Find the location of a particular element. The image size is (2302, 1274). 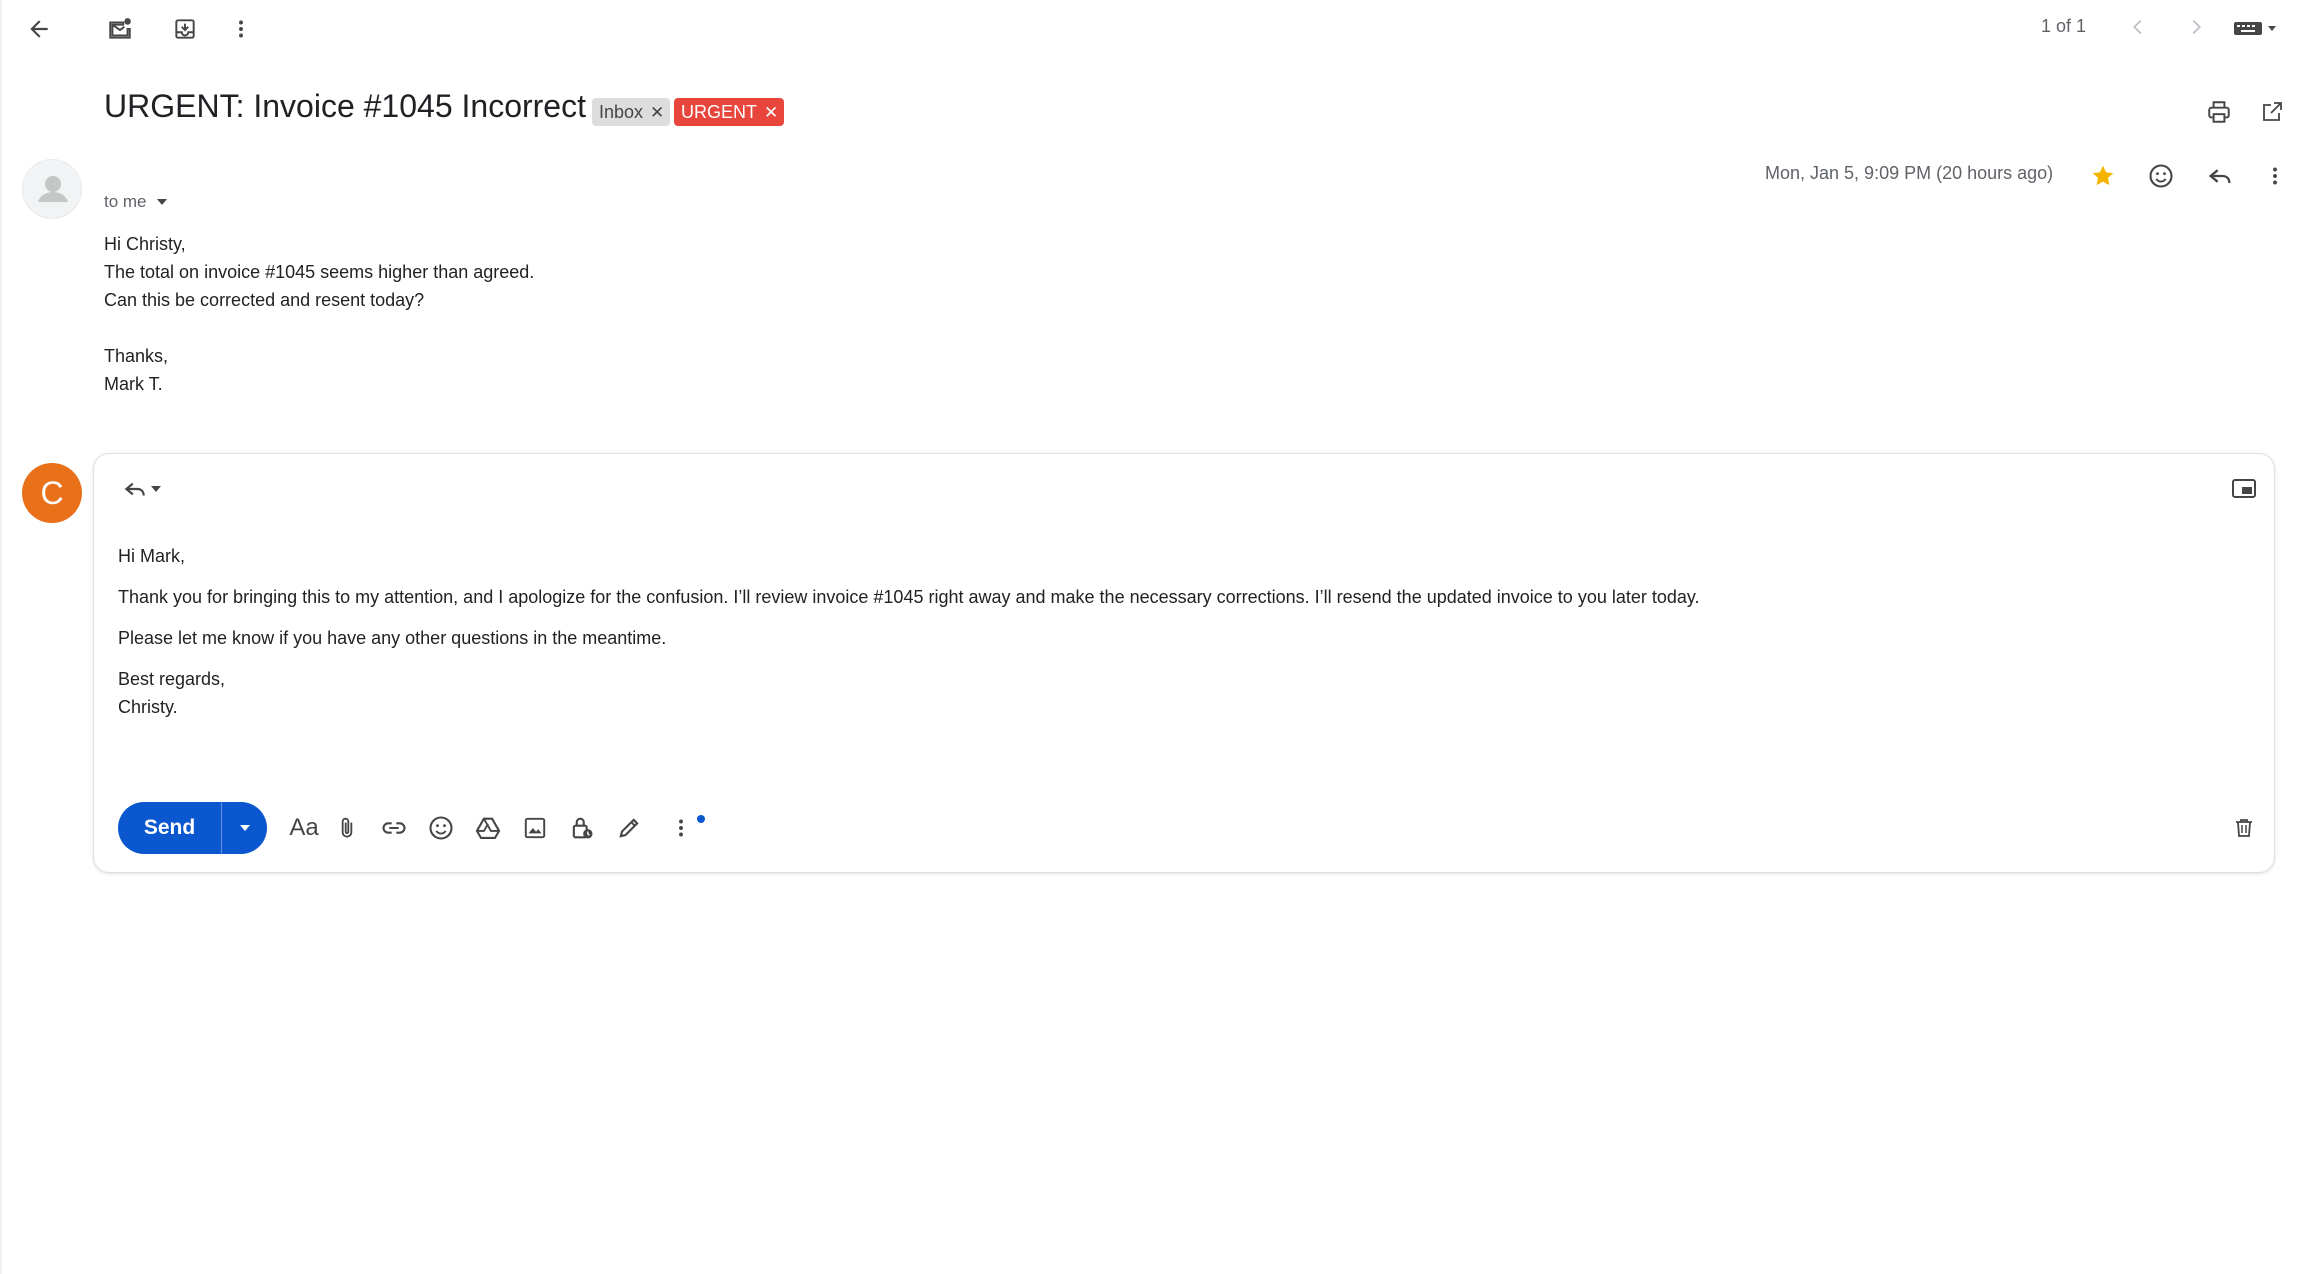

pop-out-reply-icon is located at coordinates (2244, 489).